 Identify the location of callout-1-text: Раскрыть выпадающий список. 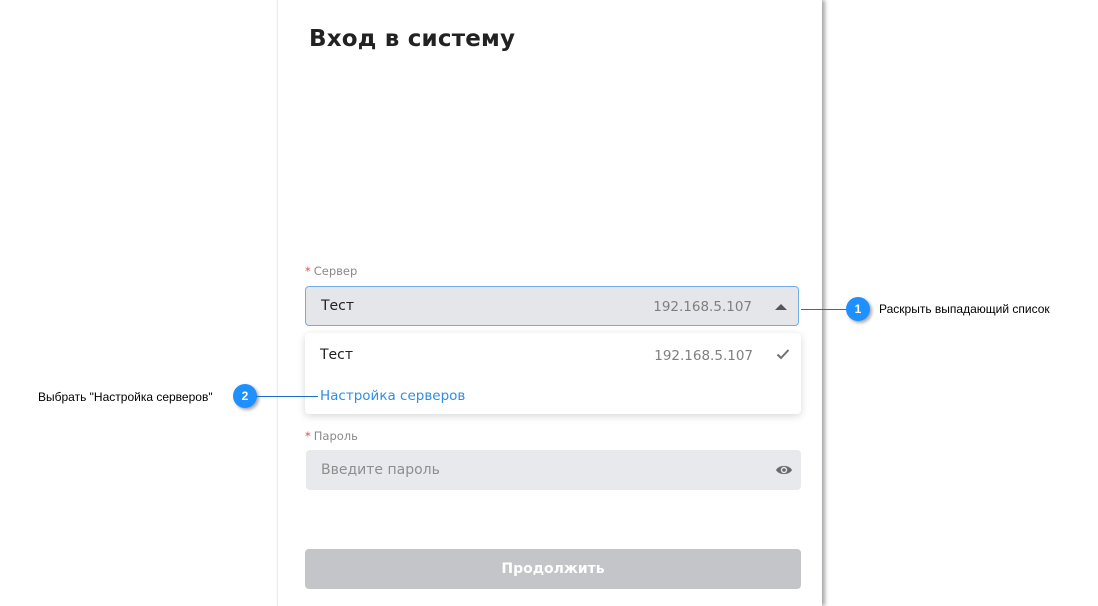
(964, 309).